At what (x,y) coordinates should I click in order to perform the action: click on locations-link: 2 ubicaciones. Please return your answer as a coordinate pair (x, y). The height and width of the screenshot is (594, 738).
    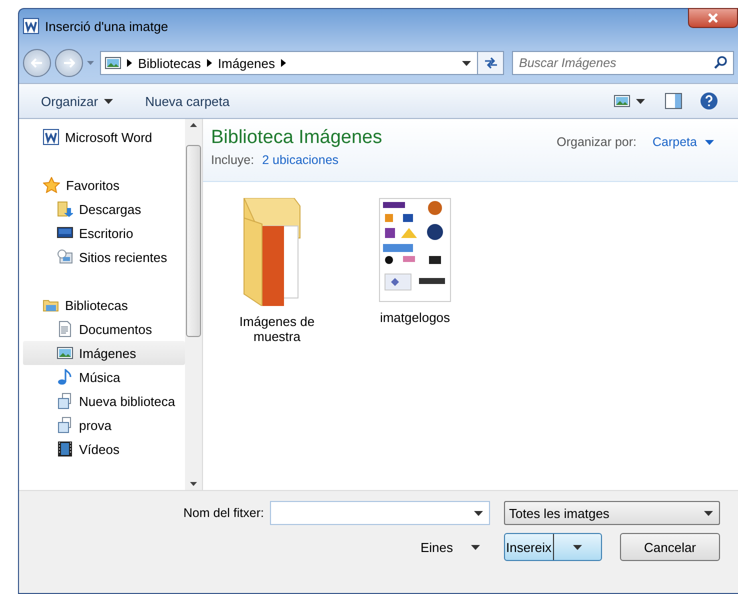
    Looking at the image, I should click on (300, 160).